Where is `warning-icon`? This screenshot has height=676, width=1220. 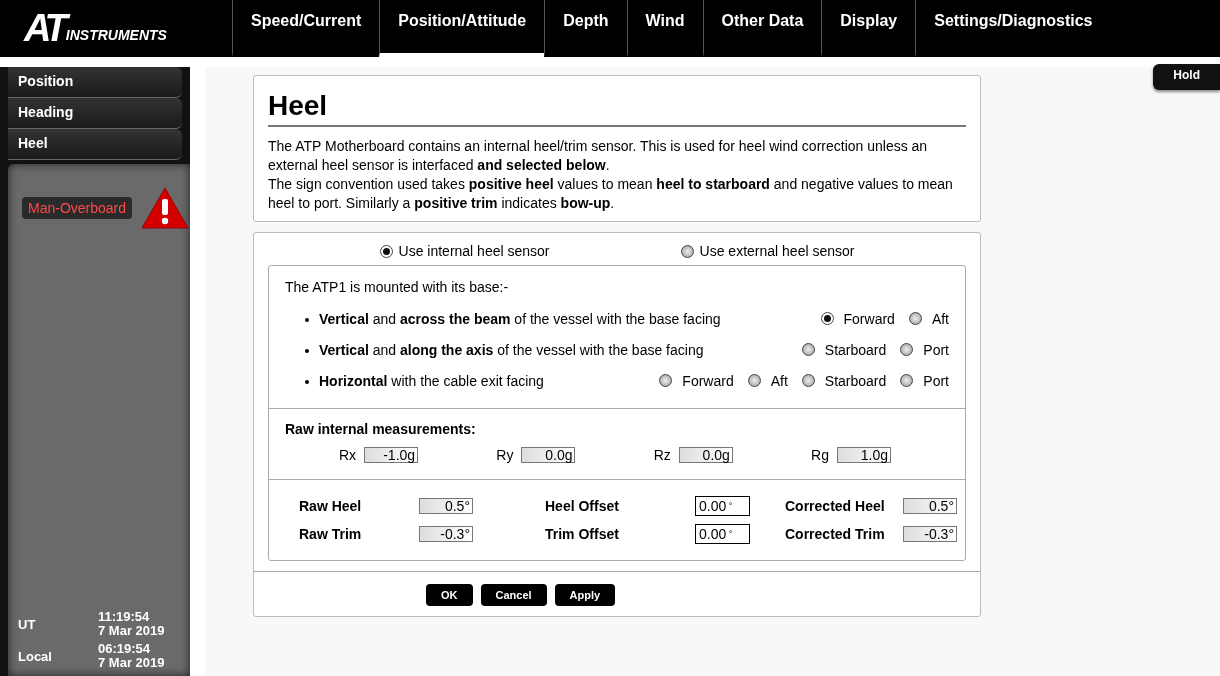 warning-icon is located at coordinates (165, 208).